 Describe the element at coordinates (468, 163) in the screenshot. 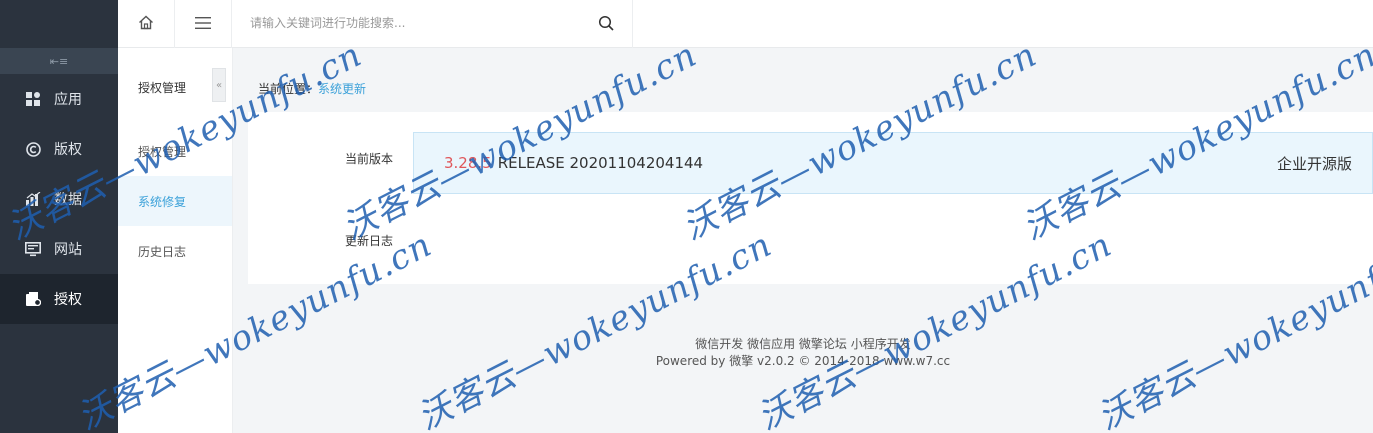

I see `version-number: 3.28.5` at that location.